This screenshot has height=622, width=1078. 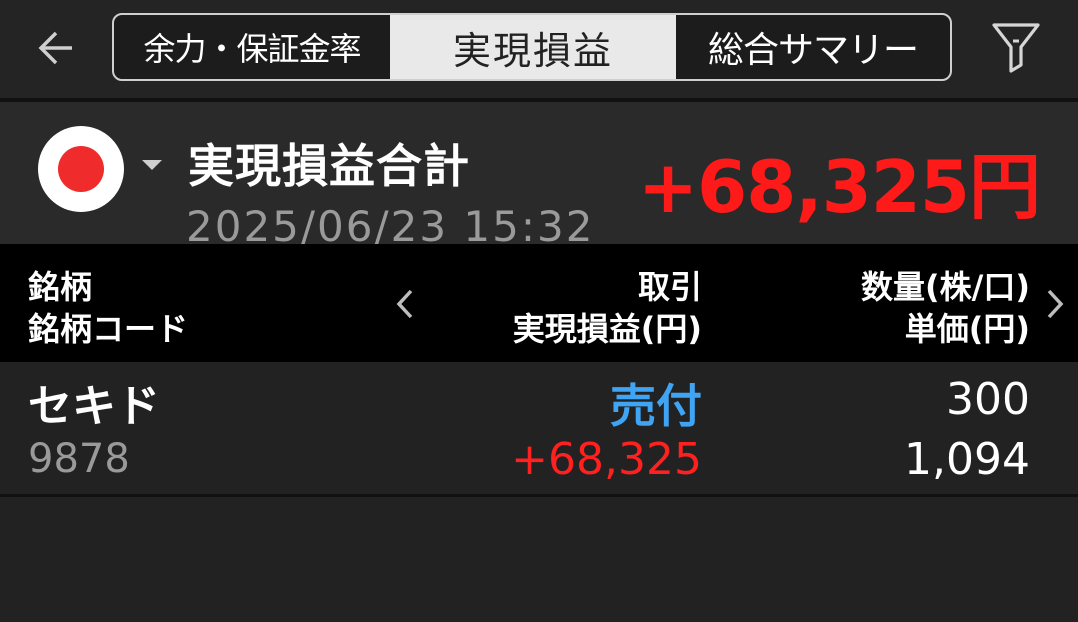 I want to click on filter-funnel-icon, so click(x=1016, y=48).